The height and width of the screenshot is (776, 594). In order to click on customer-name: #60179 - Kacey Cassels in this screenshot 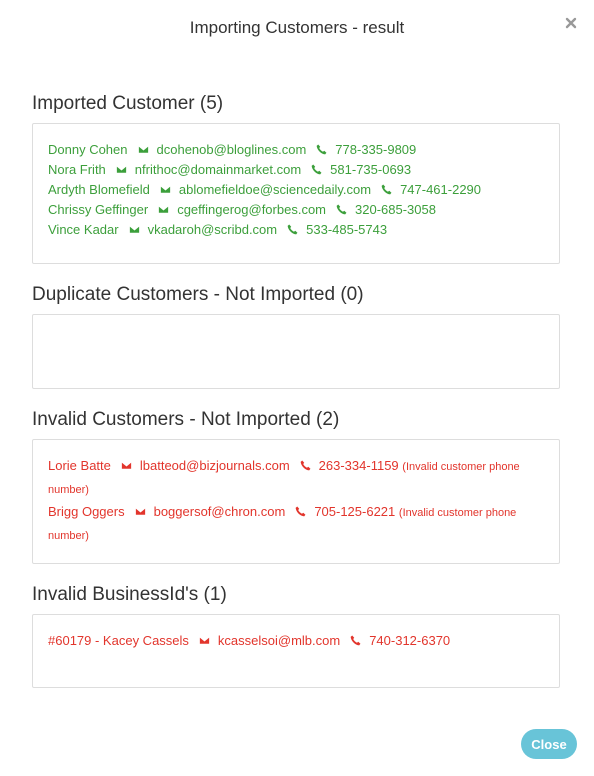, I will do `click(118, 640)`.